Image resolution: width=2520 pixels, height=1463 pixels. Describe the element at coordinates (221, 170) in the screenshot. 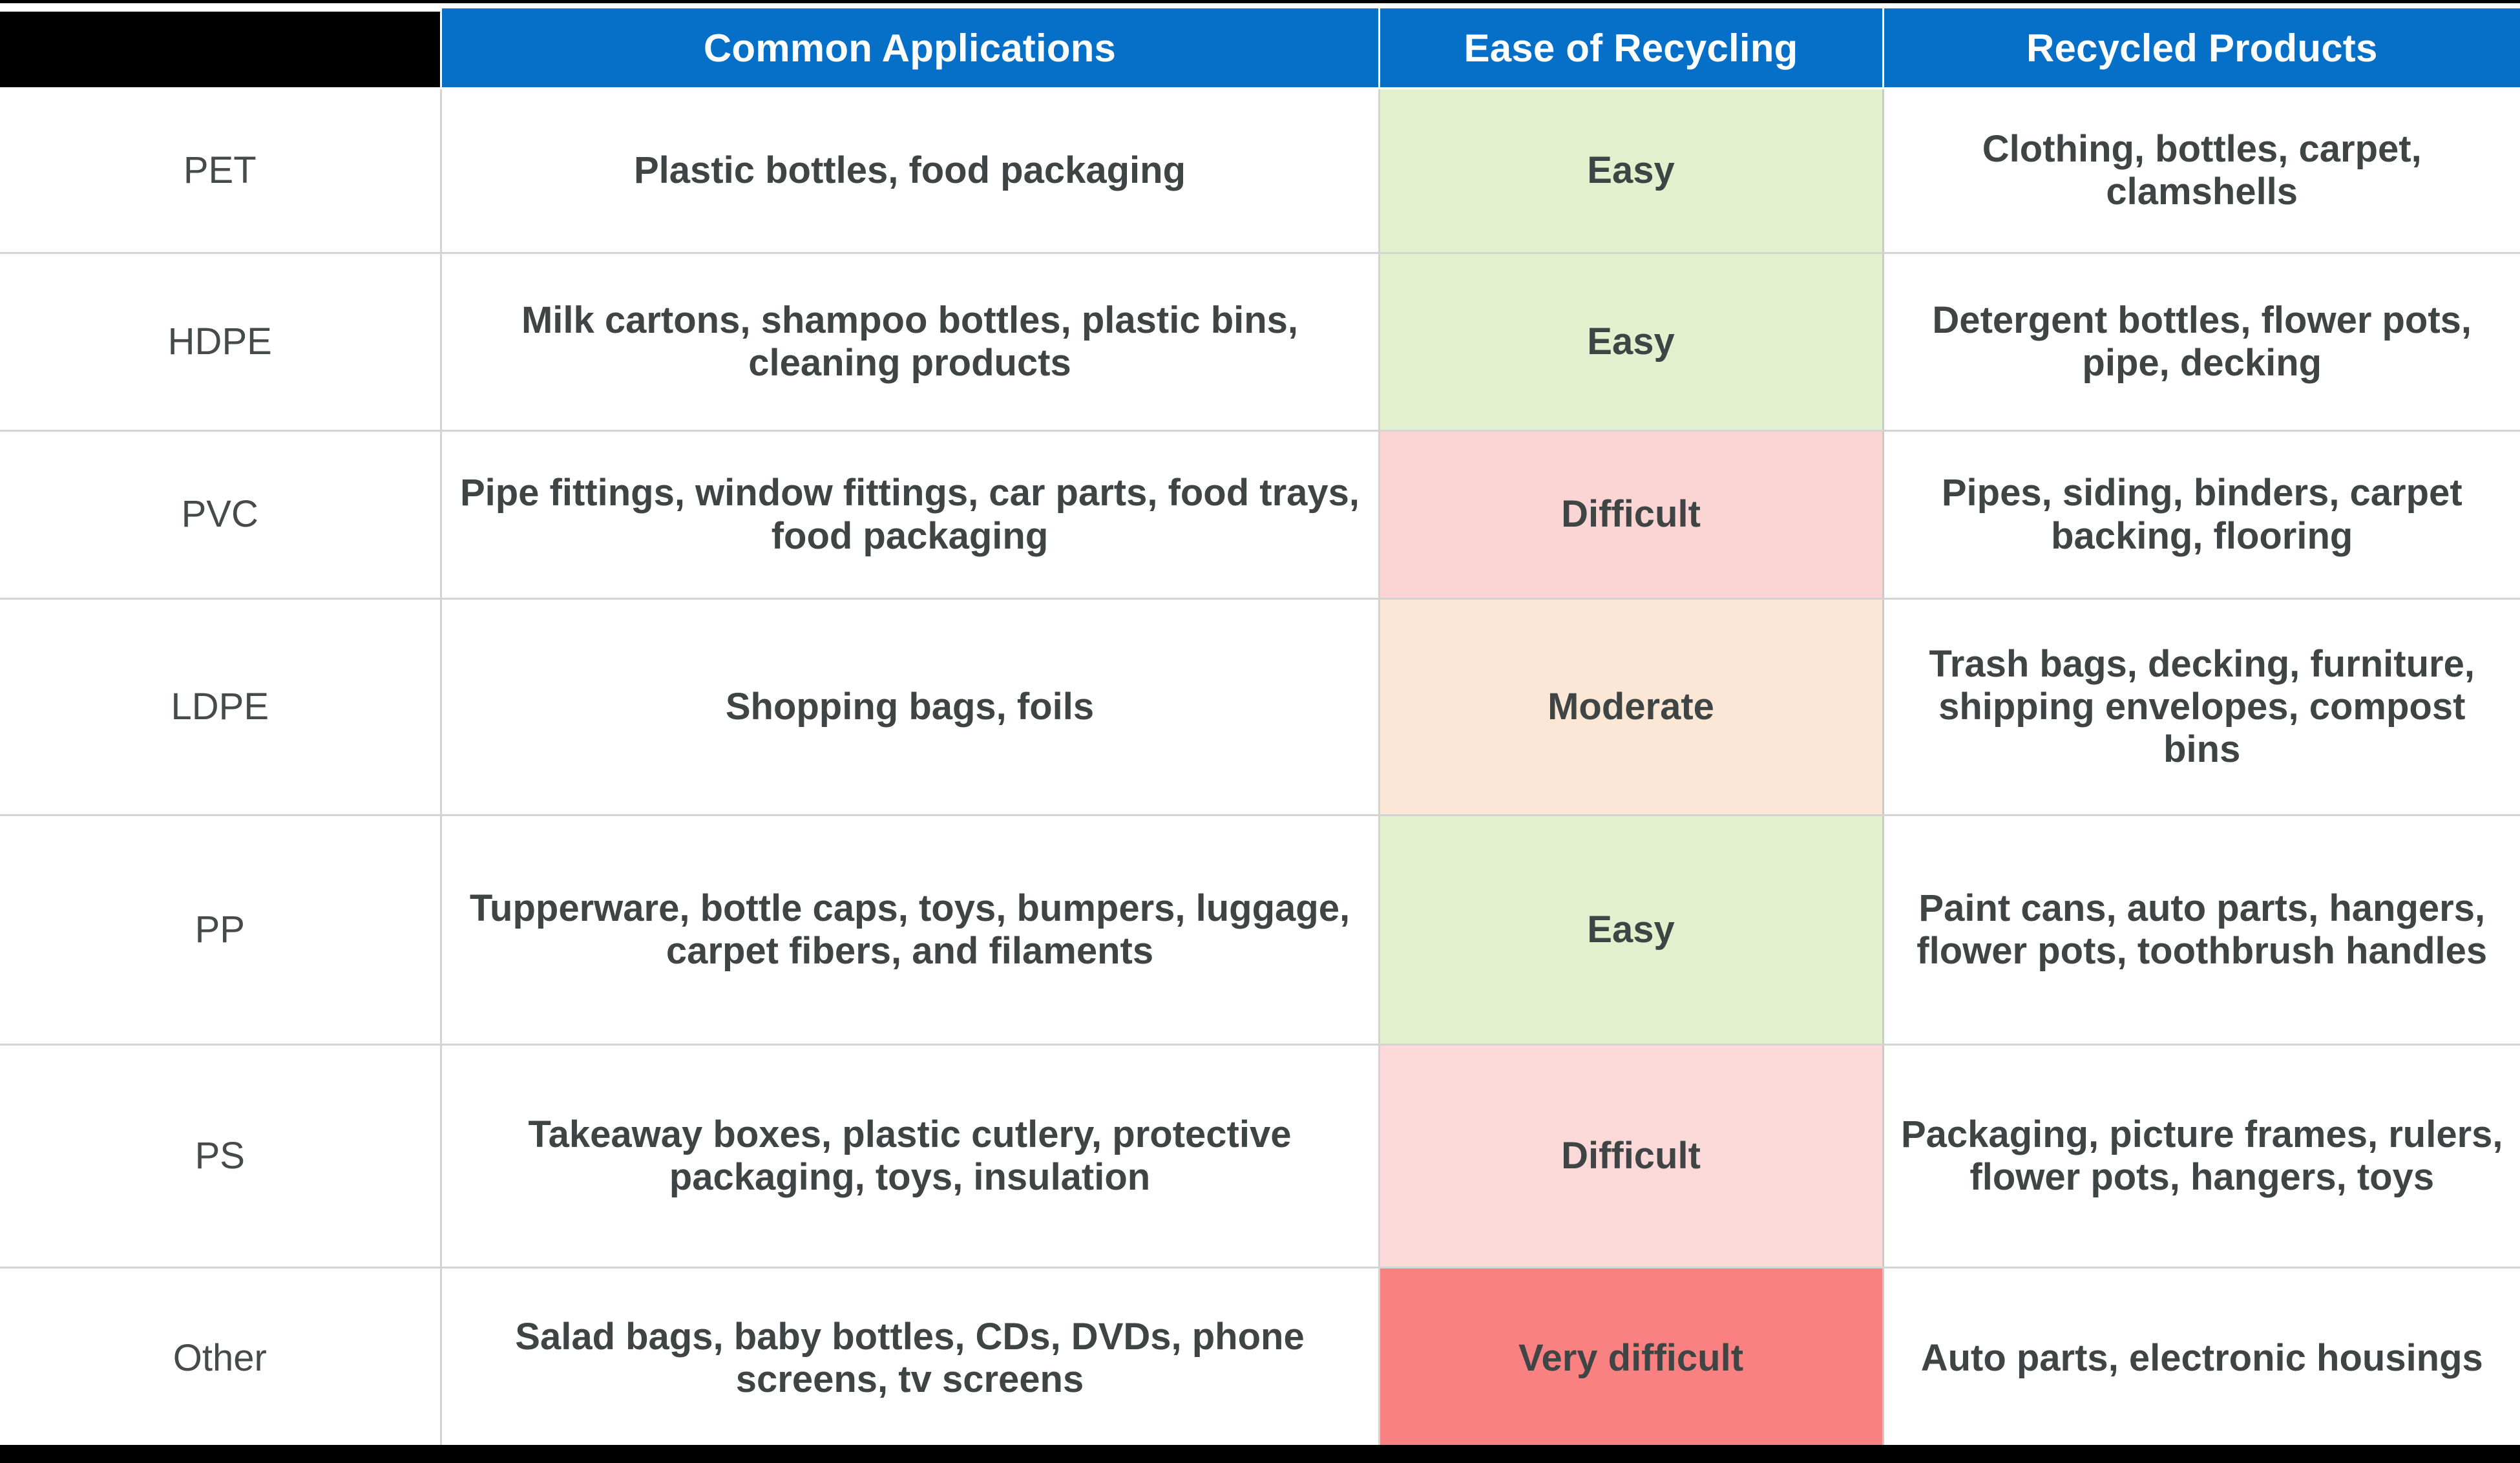

I see `cell-plastic-code: PET` at that location.